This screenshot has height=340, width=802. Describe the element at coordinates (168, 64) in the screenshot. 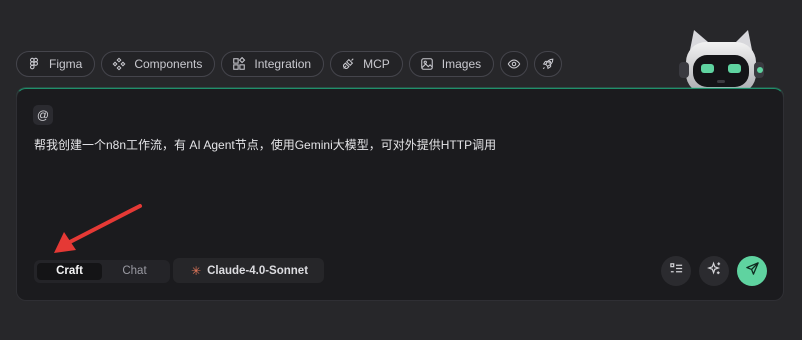

I see `components-label: Components` at that location.